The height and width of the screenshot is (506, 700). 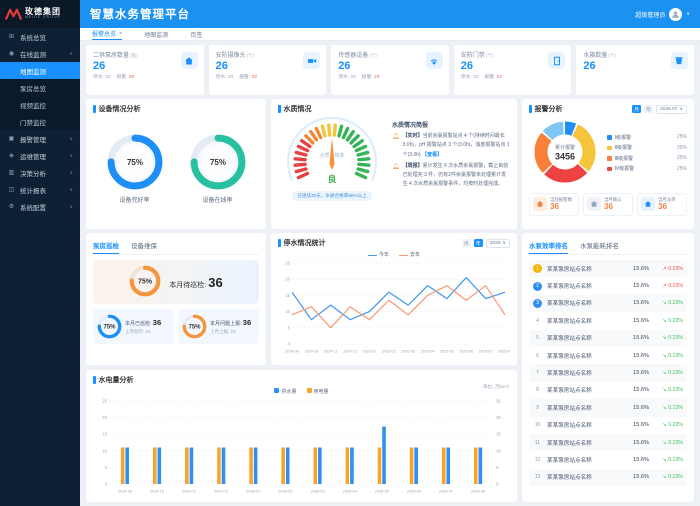 What do you see at coordinates (382, 490) in the screenshot?
I see `svg-text: 2025-05` at bounding box center [382, 490].